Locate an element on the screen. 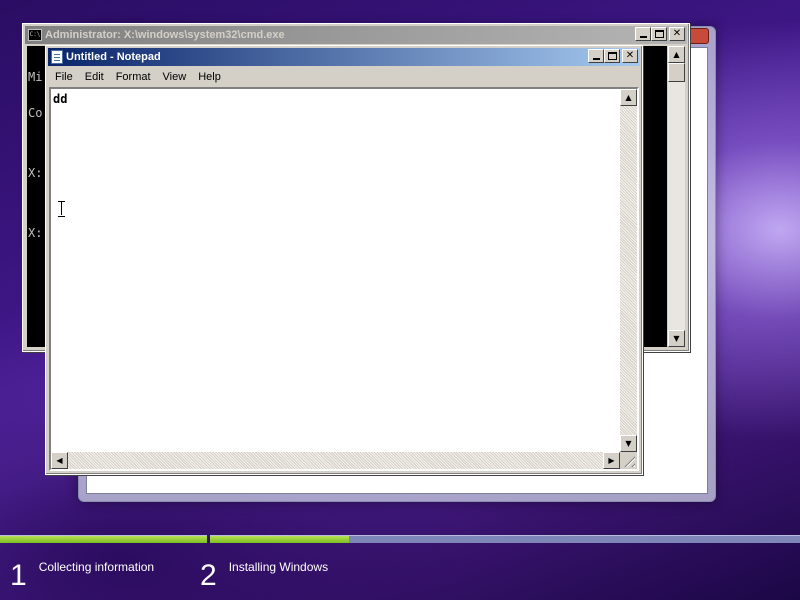 This screenshot has width=800, height=600. step-number: 2 is located at coordinates (208, 575).